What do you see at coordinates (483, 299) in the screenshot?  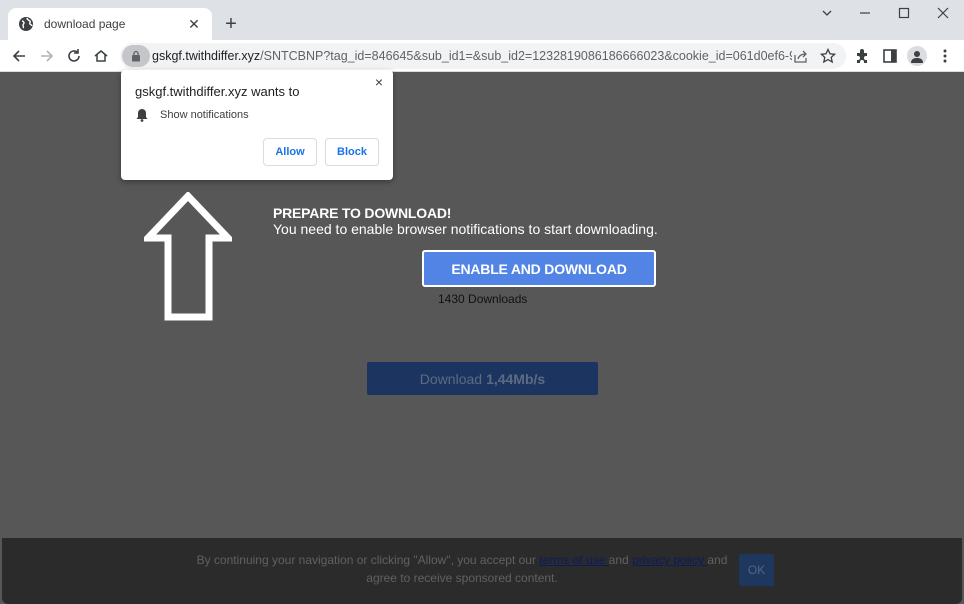 I see `downloads-count: 1430 Downloads` at bounding box center [483, 299].